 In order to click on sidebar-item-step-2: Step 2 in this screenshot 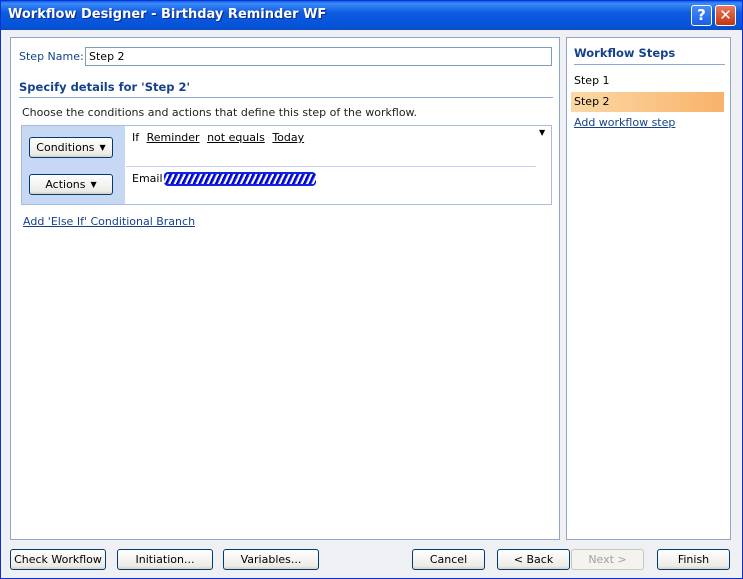, I will do `click(647, 102)`.